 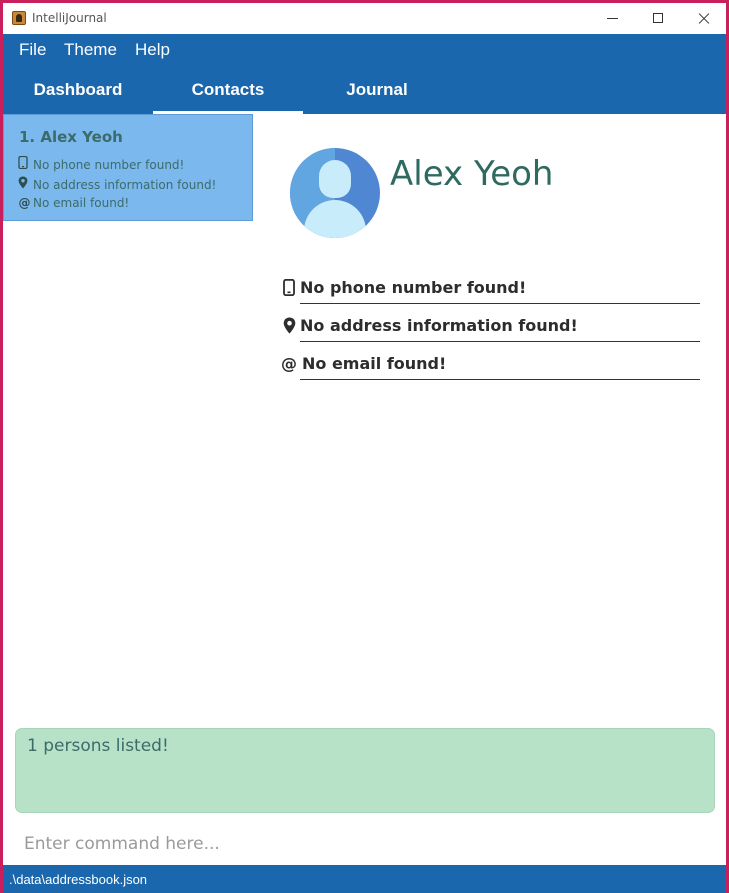 I want to click on contact-card-email: @ No email found!, so click(x=74, y=203).